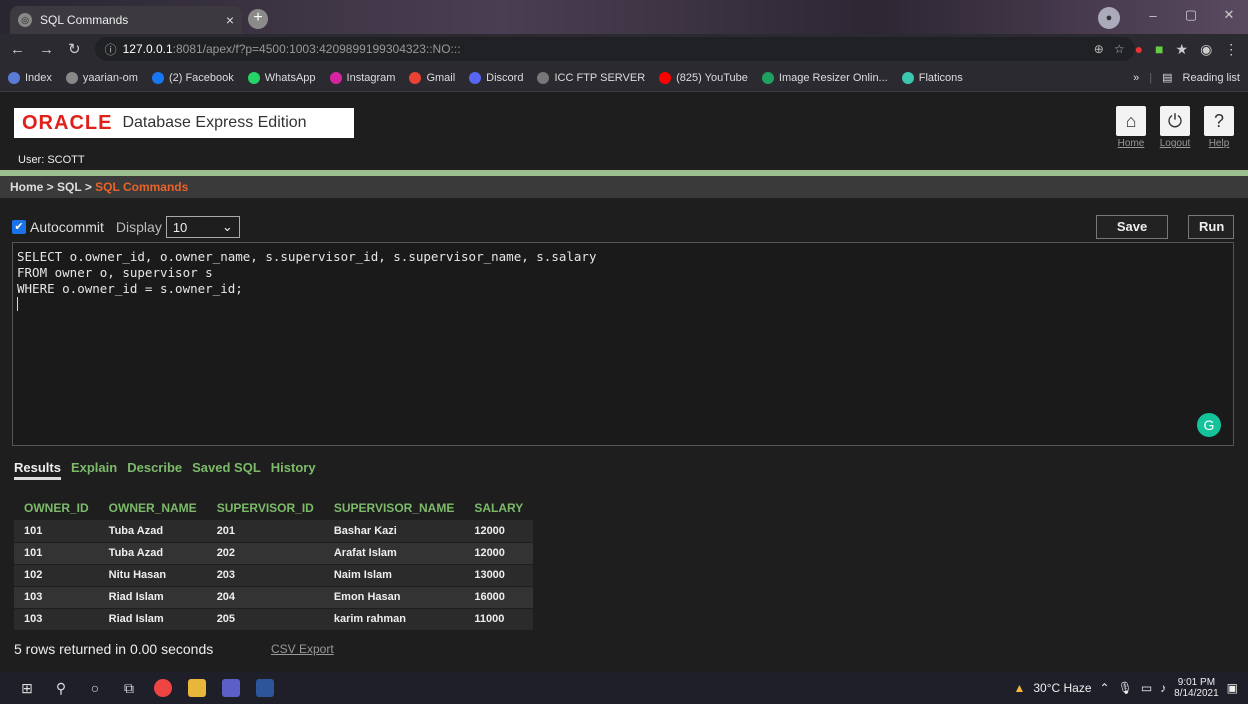  I want to click on table-cell: Naim Islam, so click(394, 575).